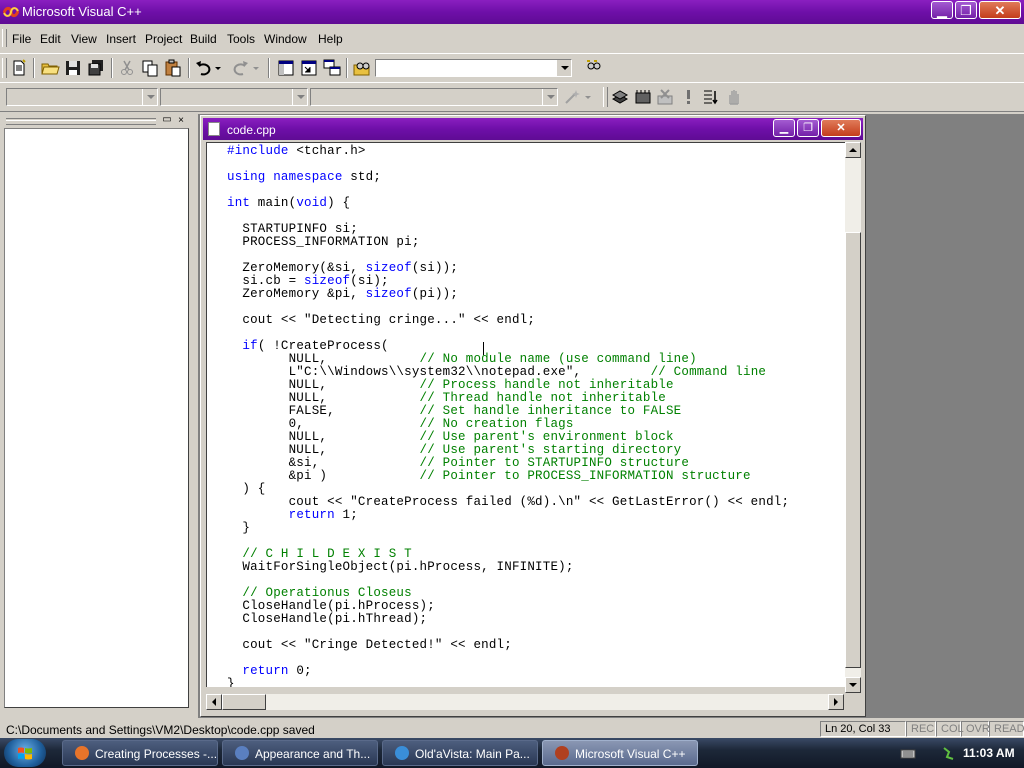 The image size is (1024, 768). Describe the element at coordinates (343, 294) in the screenshot. I see `code-line: ZeroMemory &pi, sizeof(pi));` at that location.